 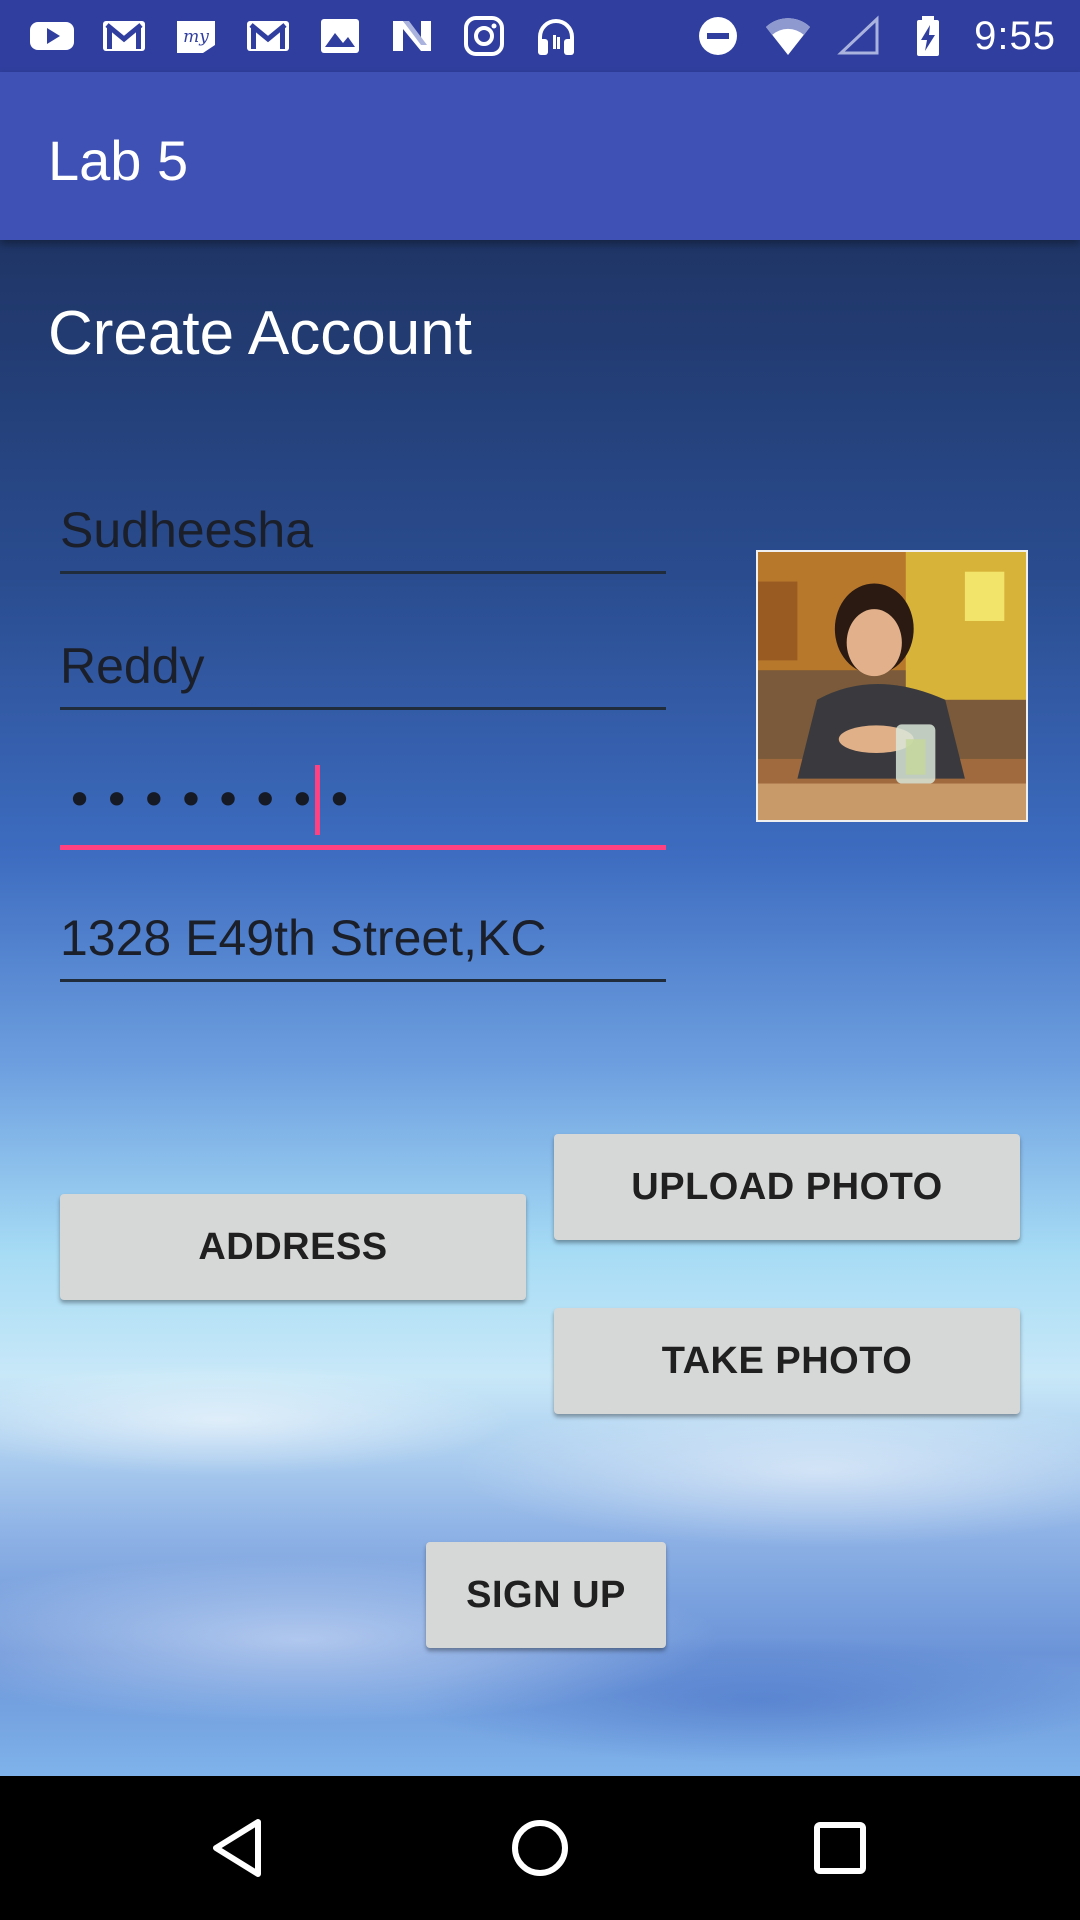 I want to click on take-photo-button: TAKE PHOTO, so click(x=787, y=1361).